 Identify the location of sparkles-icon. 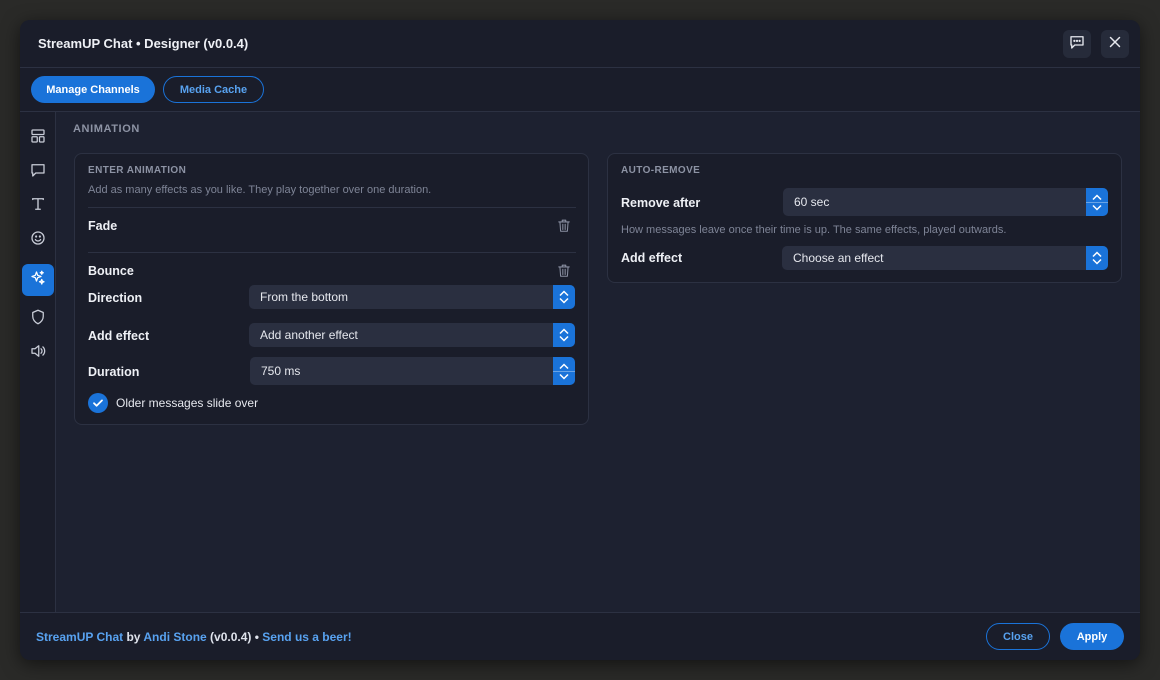
(38, 280).